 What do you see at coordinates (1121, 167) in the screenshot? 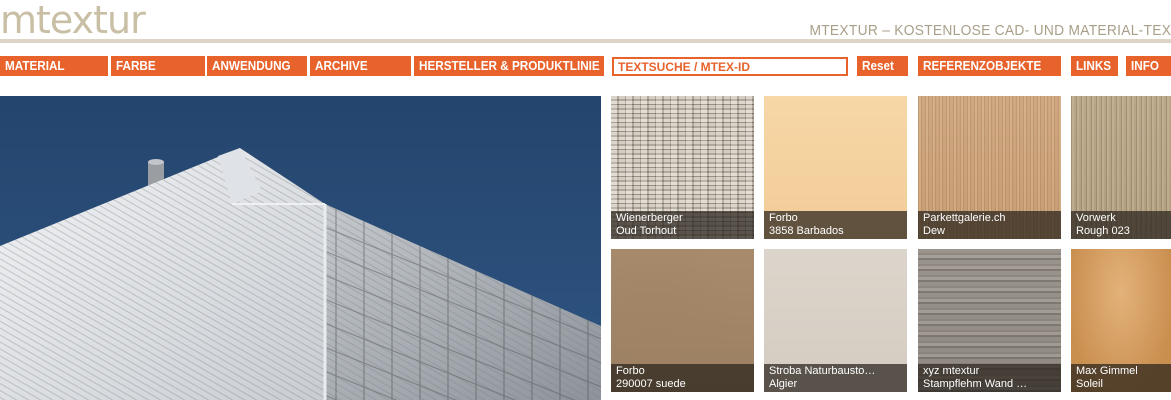
I see `material-tile: Vorwerk Rough 023` at bounding box center [1121, 167].